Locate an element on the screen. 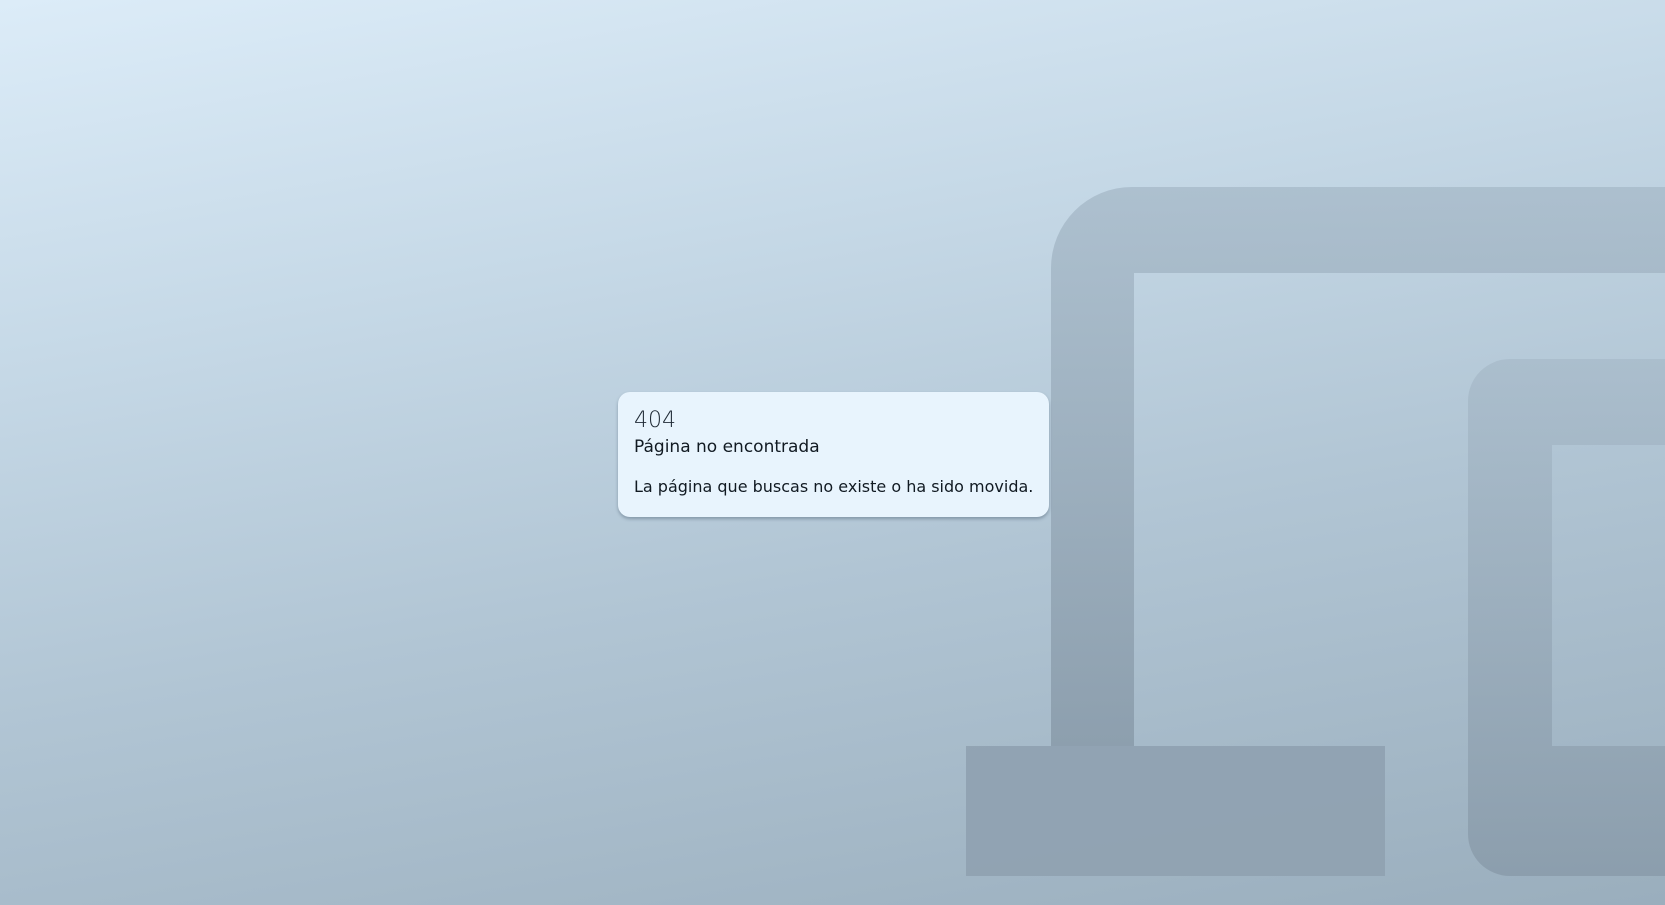 Image resolution: width=1665 pixels, height=905 pixels. error-code: 404 is located at coordinates (655, 420).